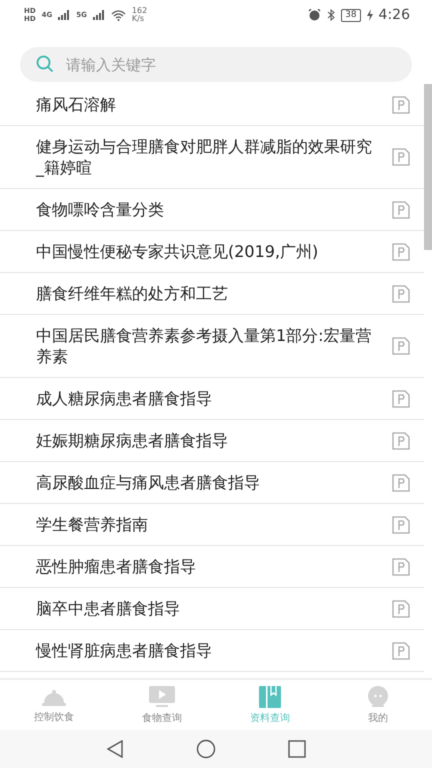  I want to click on search-field: 请输入关键字, so click(216, 64).